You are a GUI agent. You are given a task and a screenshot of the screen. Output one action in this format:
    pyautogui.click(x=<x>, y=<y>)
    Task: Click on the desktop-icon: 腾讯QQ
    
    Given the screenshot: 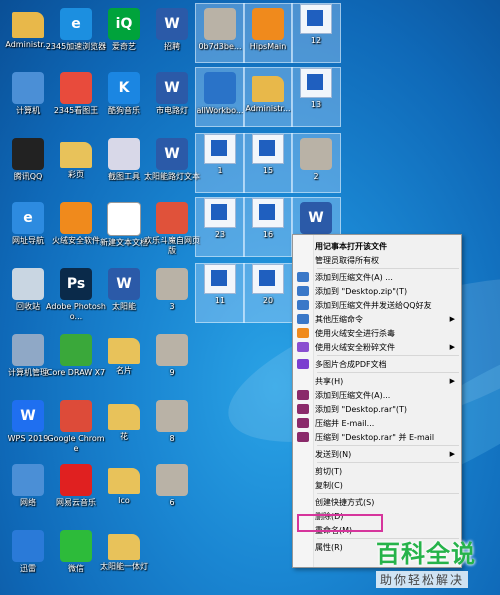 What is the action you would take?
    pyautogui.click(x=28, y=163)
    